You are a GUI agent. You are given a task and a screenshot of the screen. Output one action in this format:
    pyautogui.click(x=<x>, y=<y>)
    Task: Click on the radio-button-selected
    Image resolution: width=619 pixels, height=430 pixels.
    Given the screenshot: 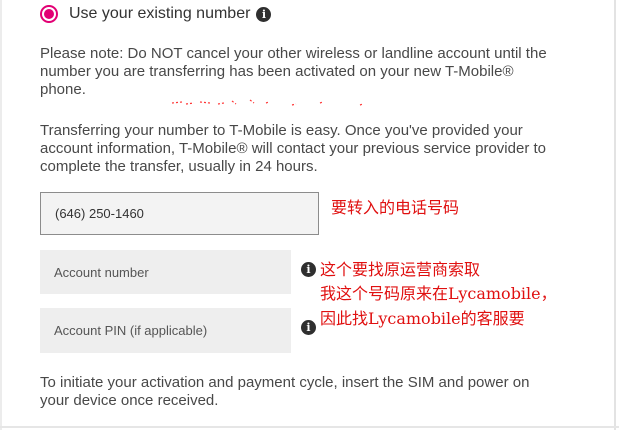 What is the action you would take?
    pyautogui.click(x=49, y=14)
    